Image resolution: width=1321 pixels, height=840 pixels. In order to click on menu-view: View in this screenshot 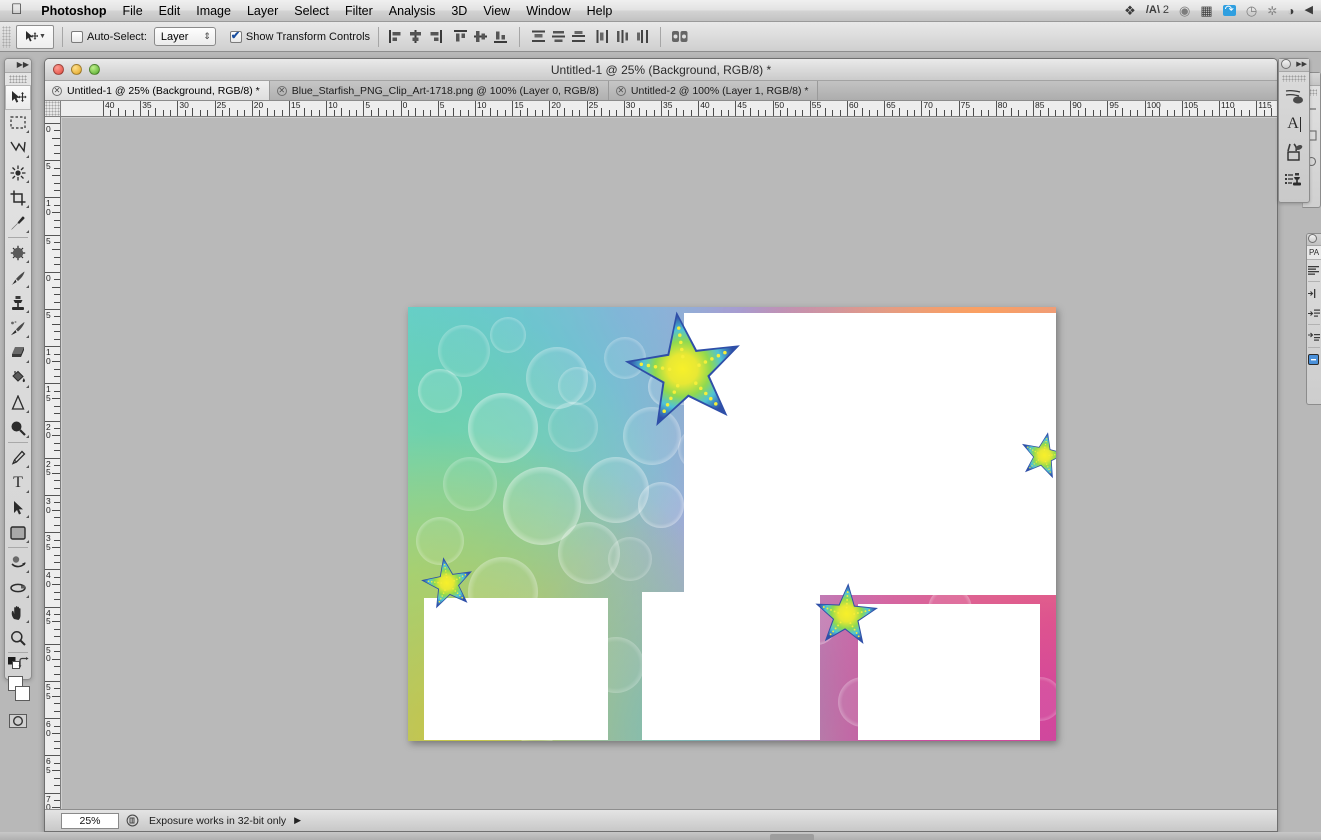, I will do `click(496, 11)`.